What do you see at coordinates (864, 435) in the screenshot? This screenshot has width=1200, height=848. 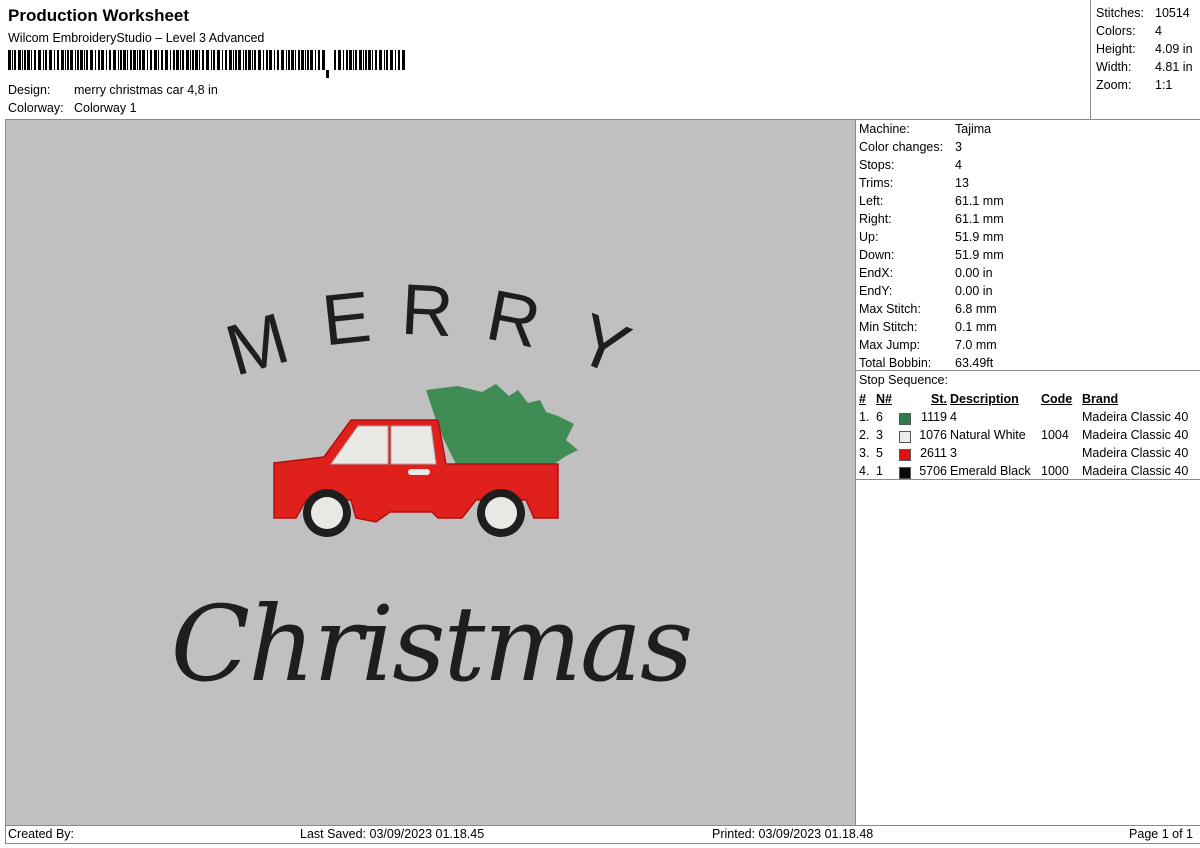 I see `stop-num: 2.` at bounding box center [864, 435].